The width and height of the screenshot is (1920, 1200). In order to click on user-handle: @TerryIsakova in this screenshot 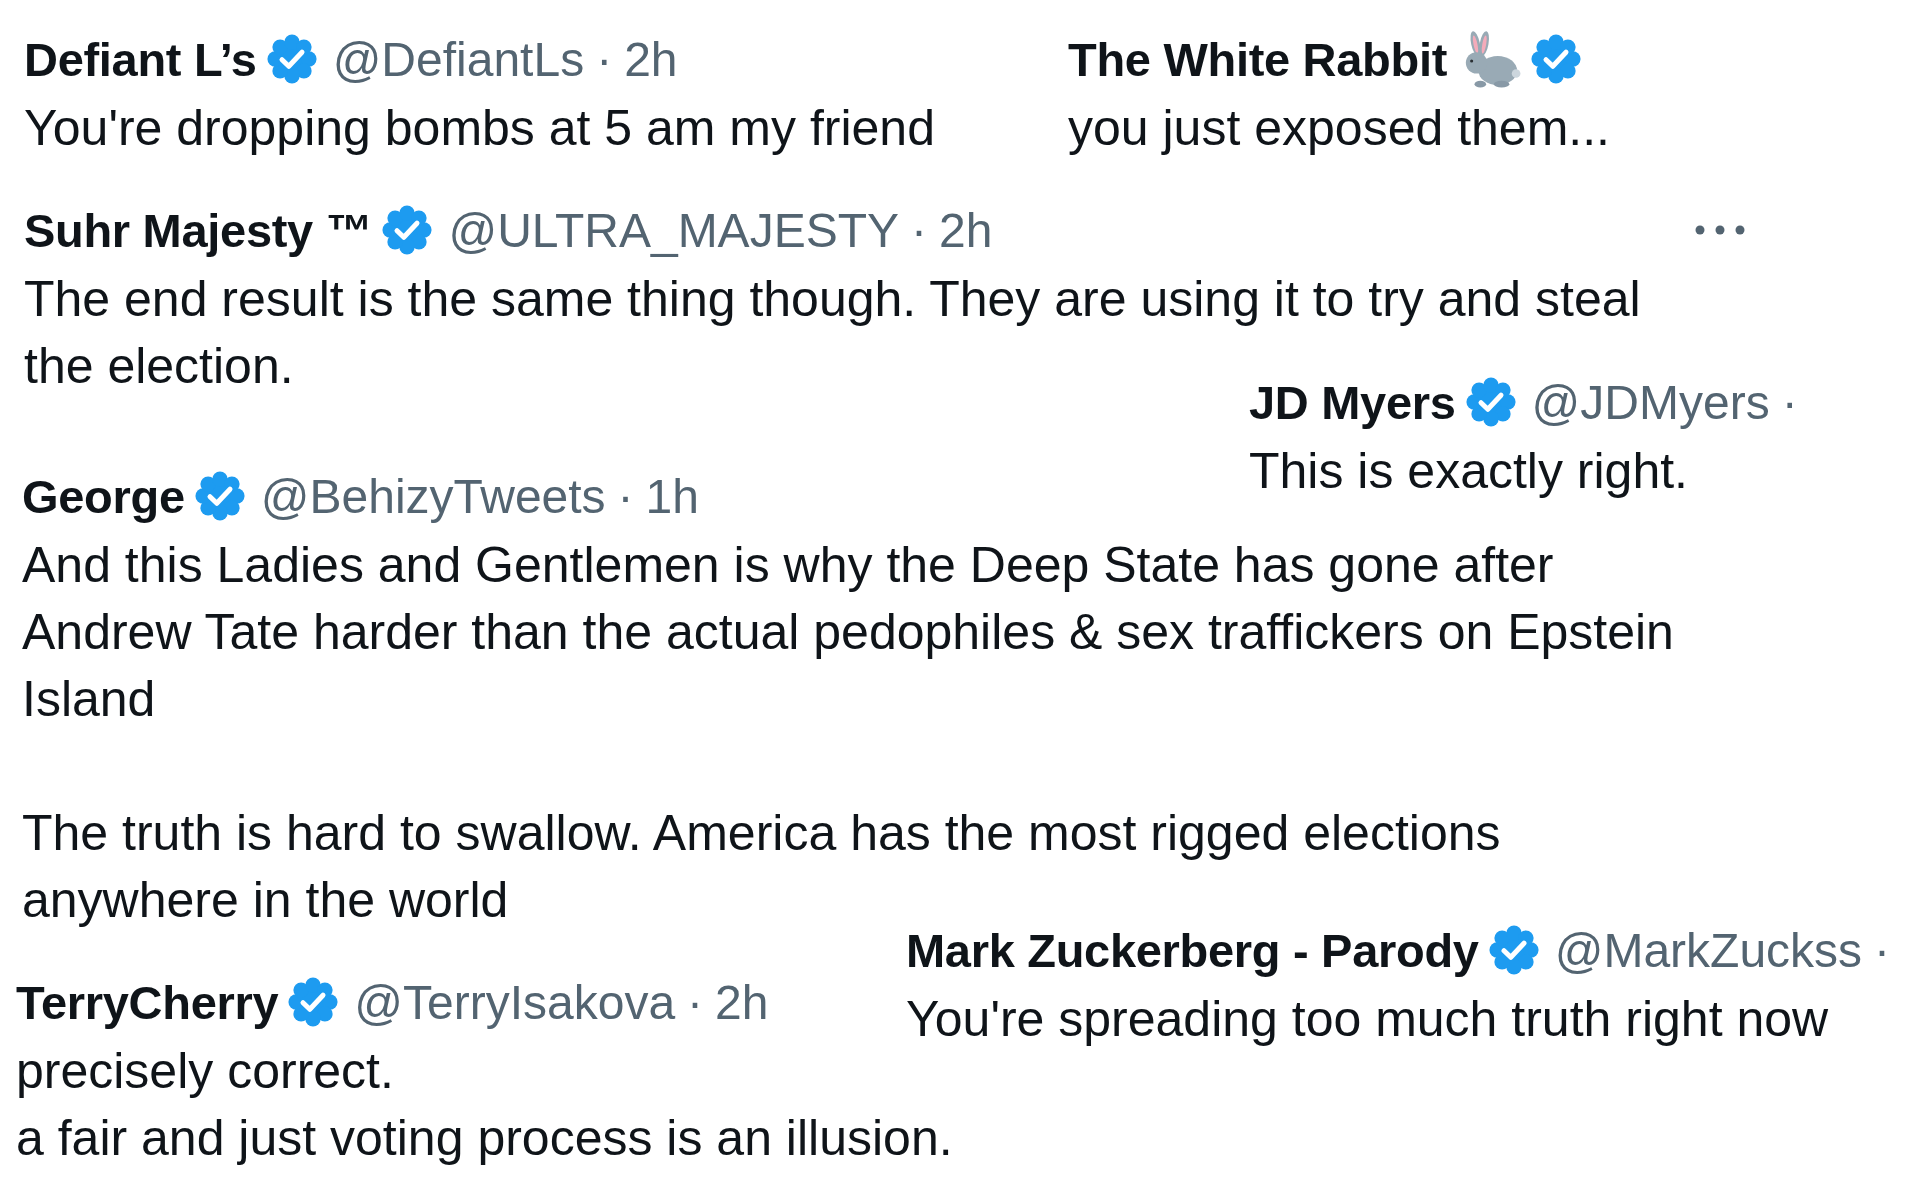, I will do `click(515, 1002)`.